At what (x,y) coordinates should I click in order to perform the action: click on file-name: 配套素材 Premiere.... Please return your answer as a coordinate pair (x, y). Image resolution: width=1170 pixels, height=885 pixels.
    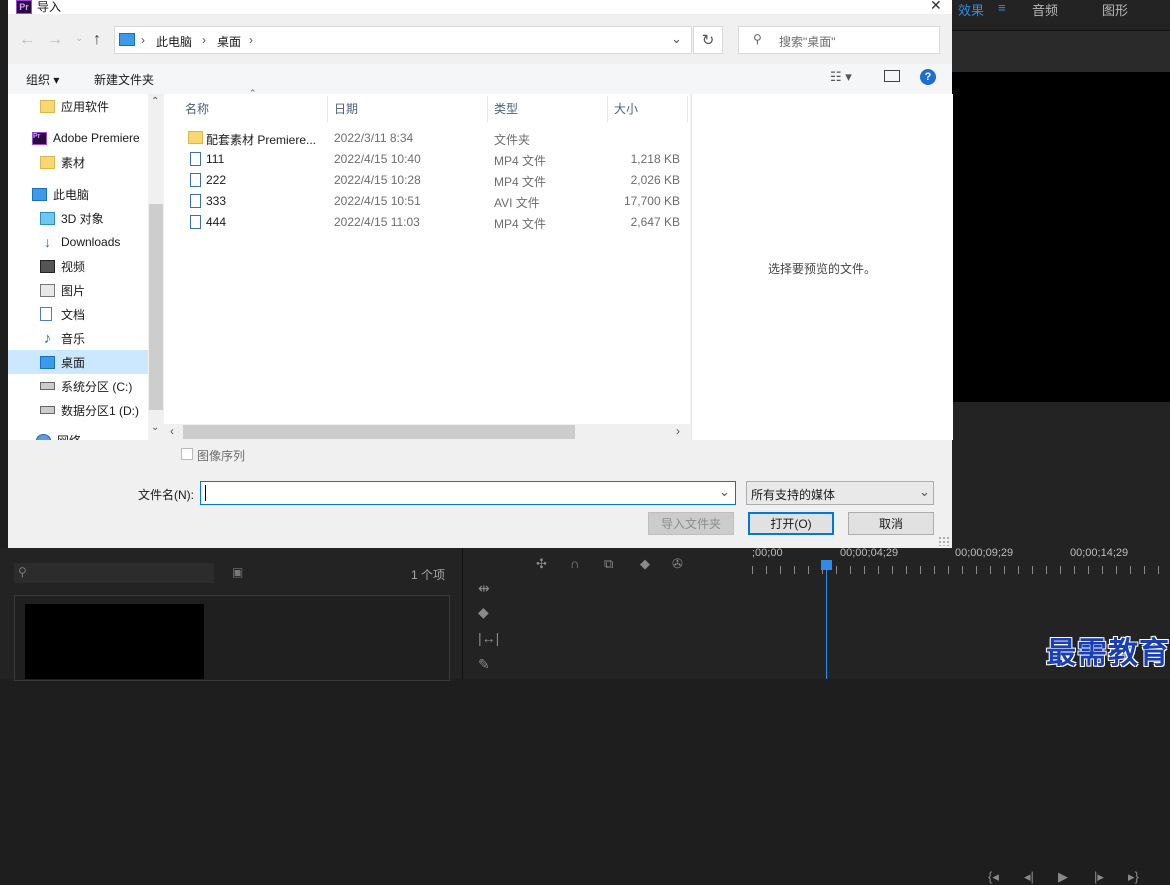
    Looking at the image, I should click on (261, 140).